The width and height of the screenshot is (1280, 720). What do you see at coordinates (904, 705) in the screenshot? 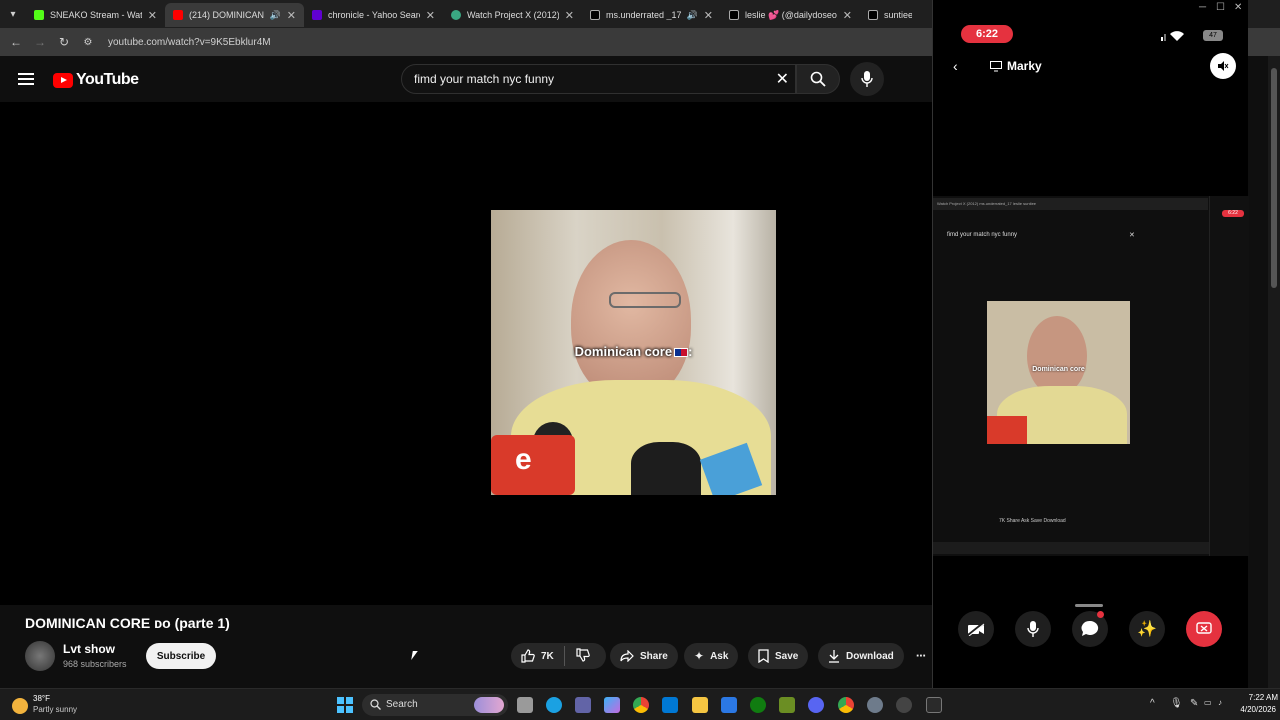
I see `app-record-icon` at bounding box center [904, 705].